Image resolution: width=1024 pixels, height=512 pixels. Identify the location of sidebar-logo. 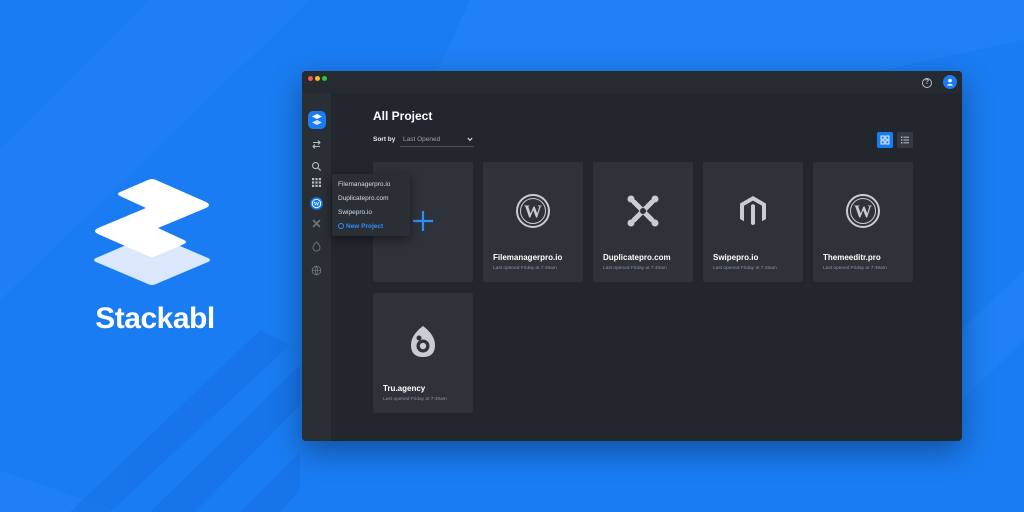
(317, 120).